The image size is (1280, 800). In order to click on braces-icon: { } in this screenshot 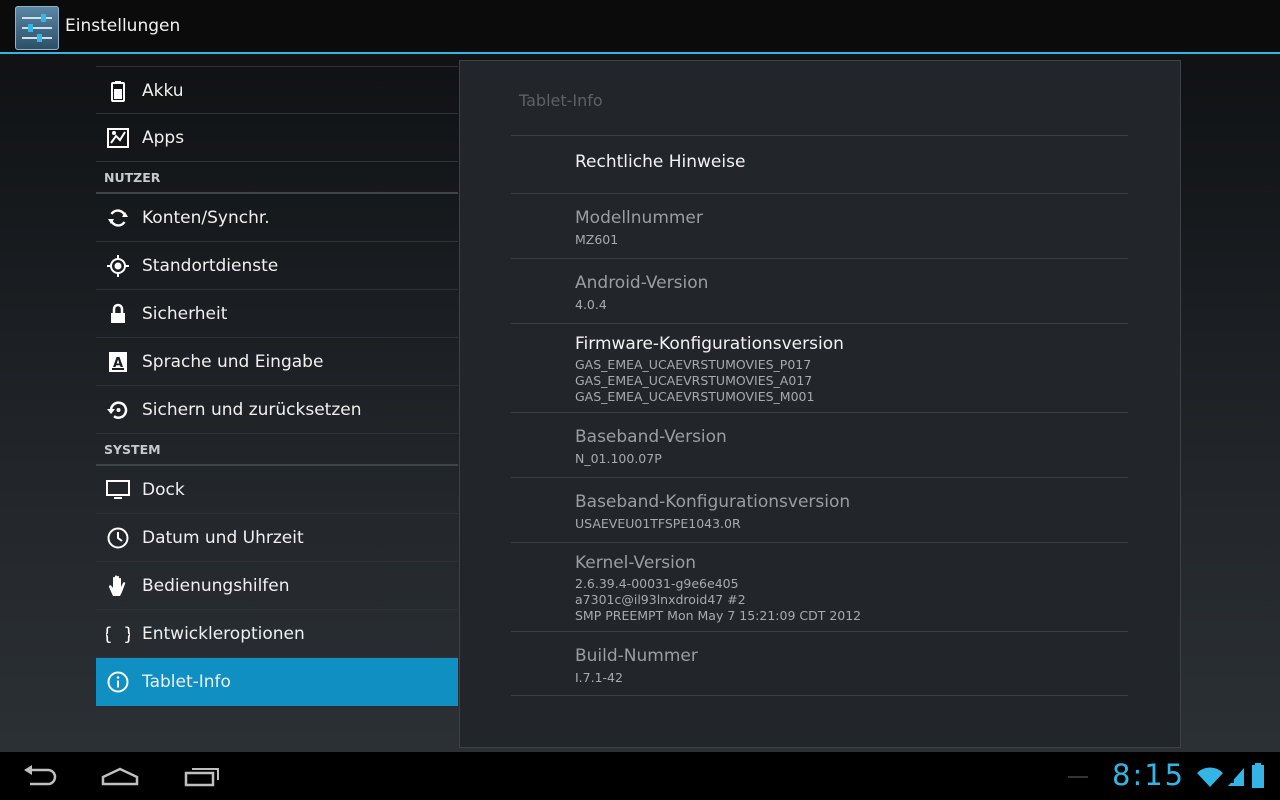, I will do `click(118, 634)`.